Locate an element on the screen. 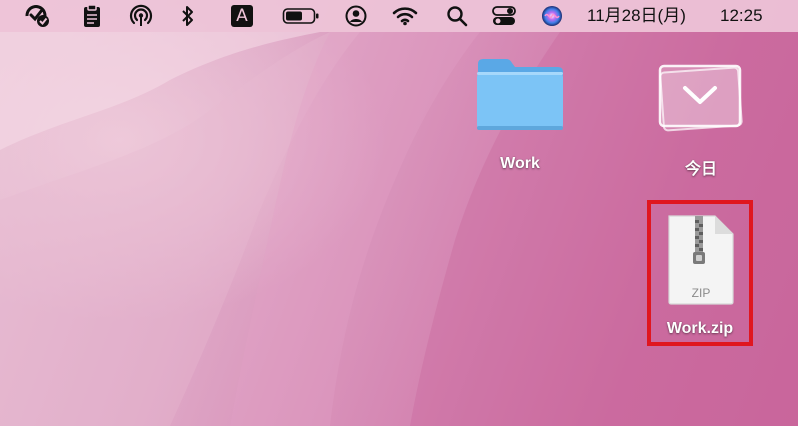  input-source-icon: A is located at coordinates (242, 16).